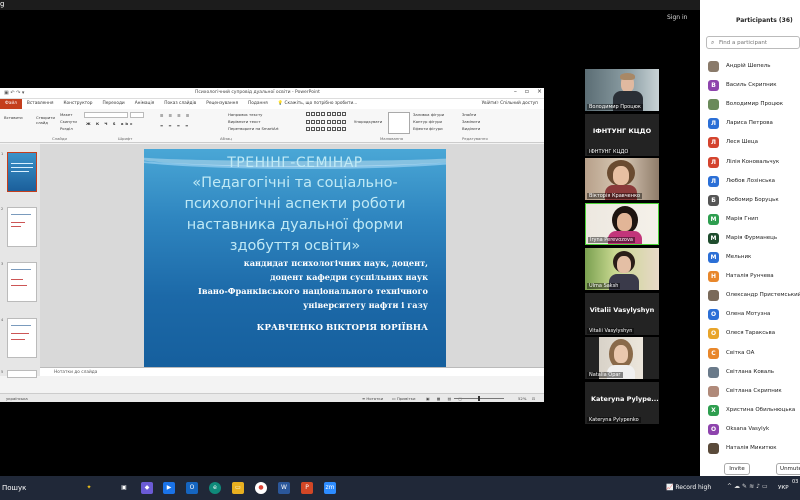 The width and height of the screenshot is (800, 500). What do you see at coordinates (330, 488) in the screenshot?
I see `zoom-meeting-icon: zm` at bounding box center [330, 488].